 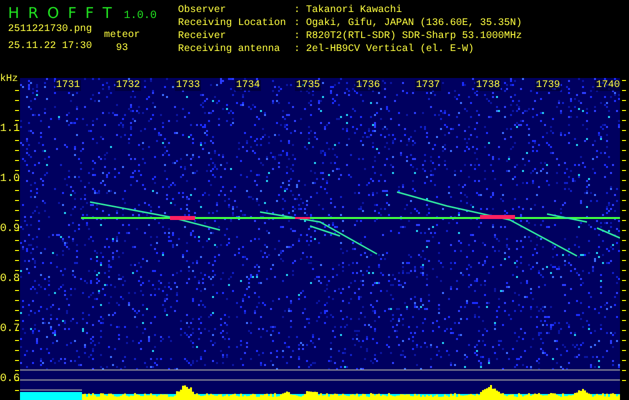 What do you see at coordinates (247, 85) in the screenshot?
I see `time-label: 1734` at bounding box center [247, 85].